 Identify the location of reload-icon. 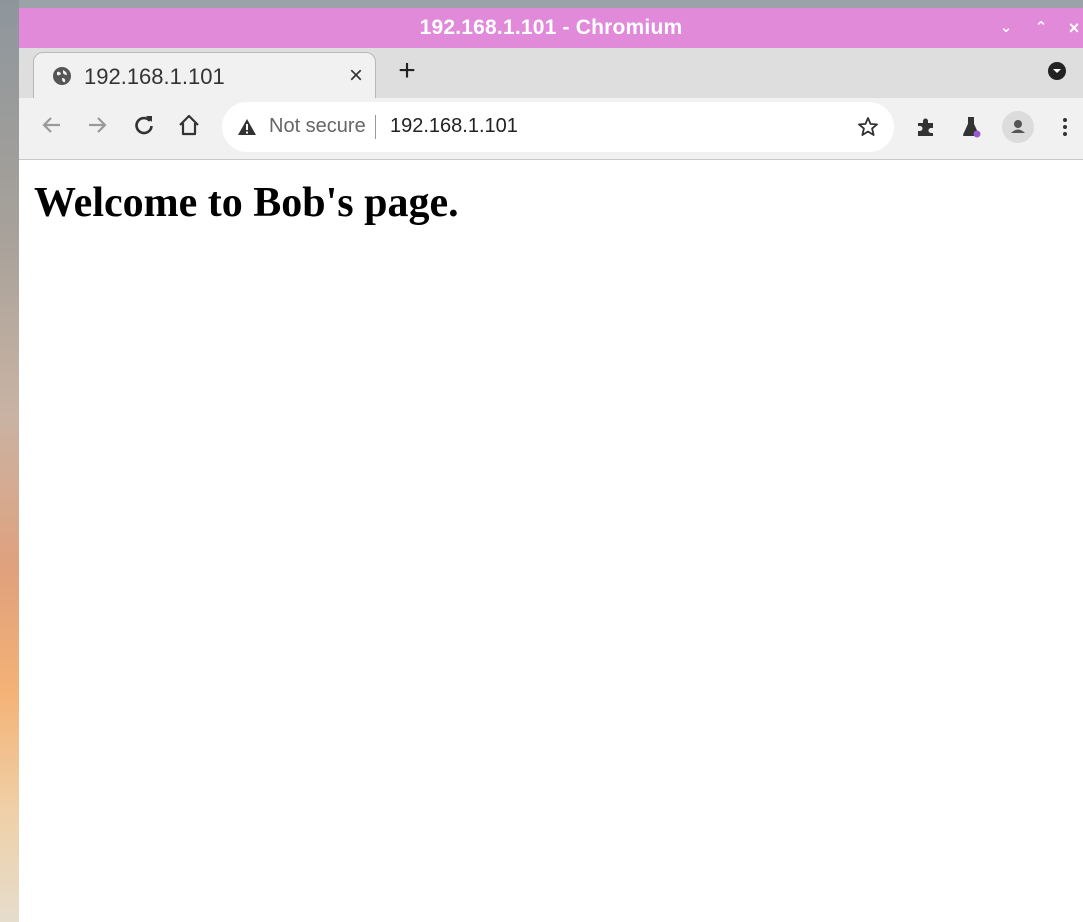
(144, 125).